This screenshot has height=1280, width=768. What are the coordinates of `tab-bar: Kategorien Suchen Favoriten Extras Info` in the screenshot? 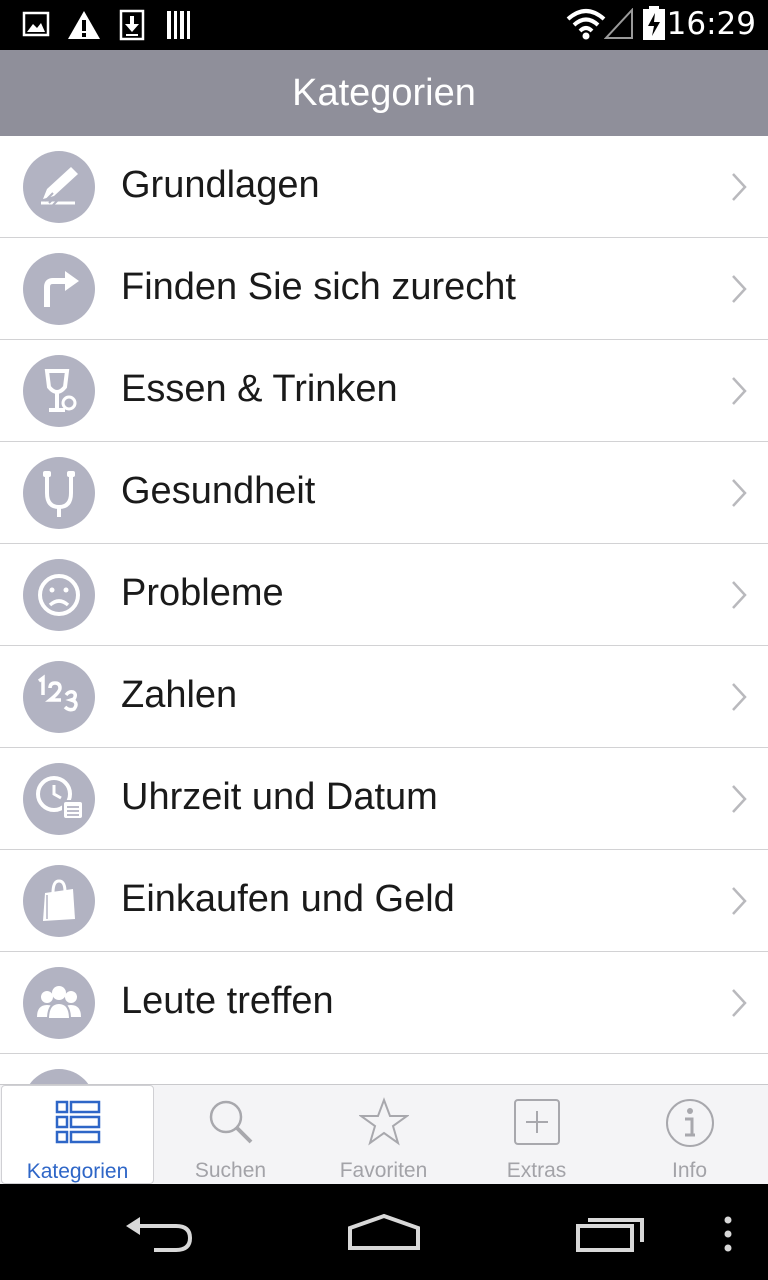 It's located at (384, 1134).